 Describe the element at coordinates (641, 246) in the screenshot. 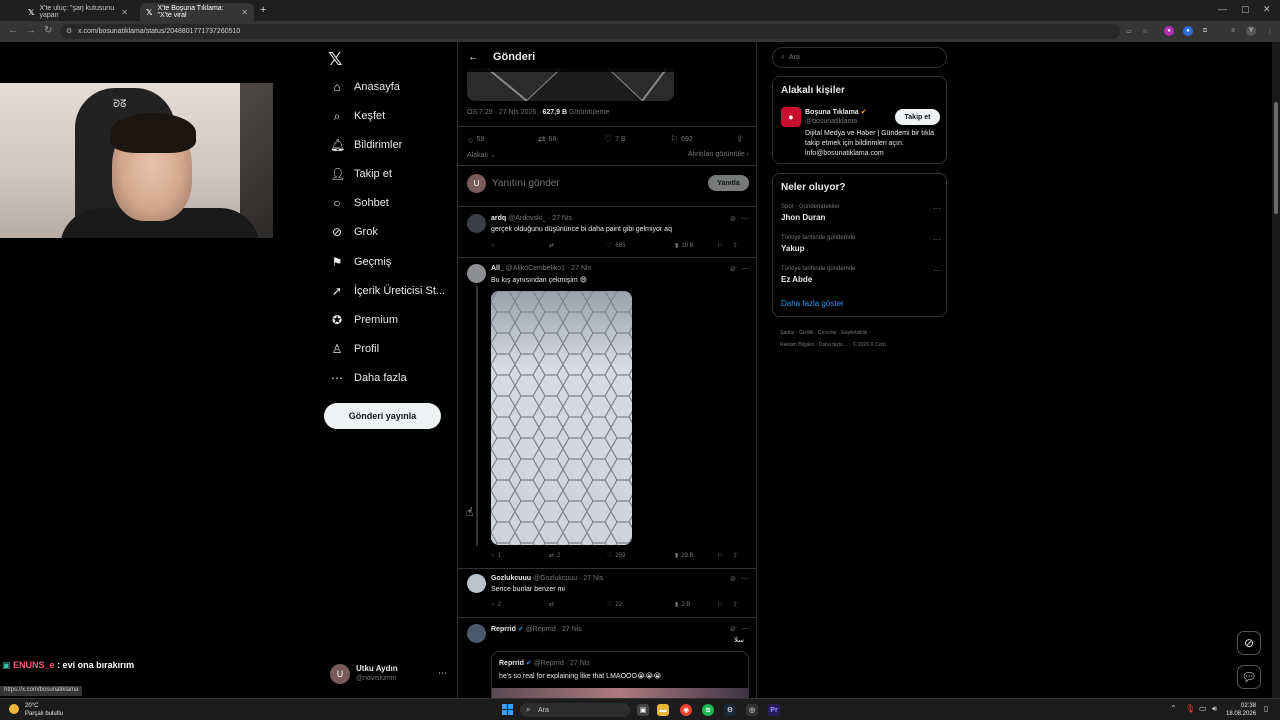

I see `like-button: ♡ 685` at that location.